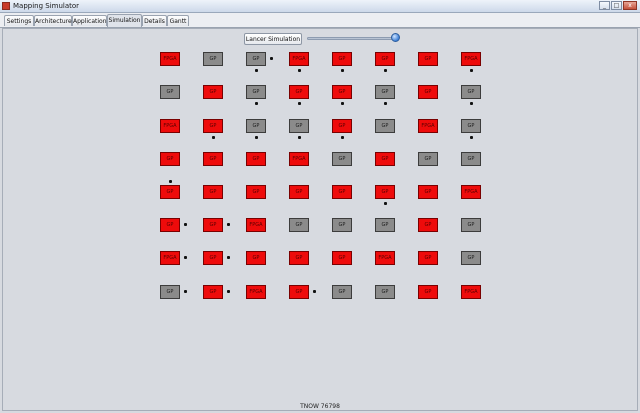  What do you see at coordinates (256, 192) in the screenshot?
I see `processor-node-r4-c2: GP` at bounding box center [256, 192].